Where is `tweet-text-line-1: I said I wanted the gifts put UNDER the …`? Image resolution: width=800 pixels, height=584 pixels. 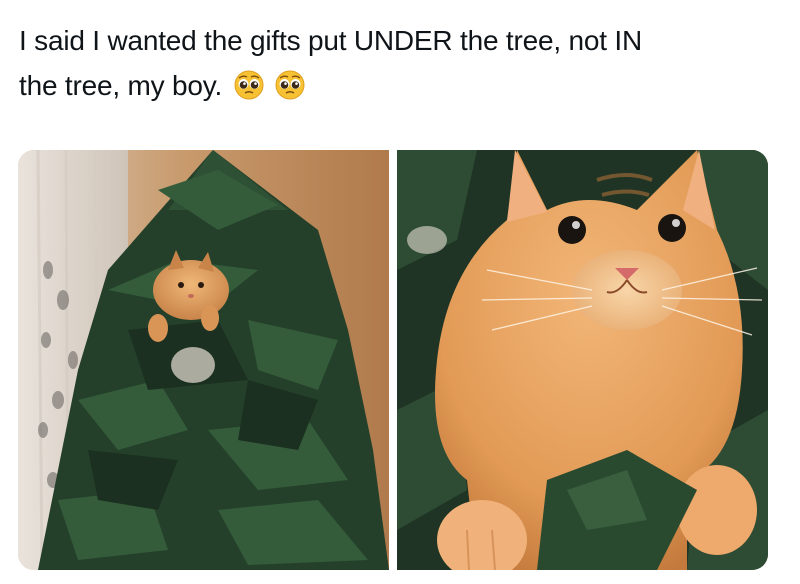
tweet-text-line-1: I said I wanted the gifts put UNDER the … is located at coordinates (331, 40).